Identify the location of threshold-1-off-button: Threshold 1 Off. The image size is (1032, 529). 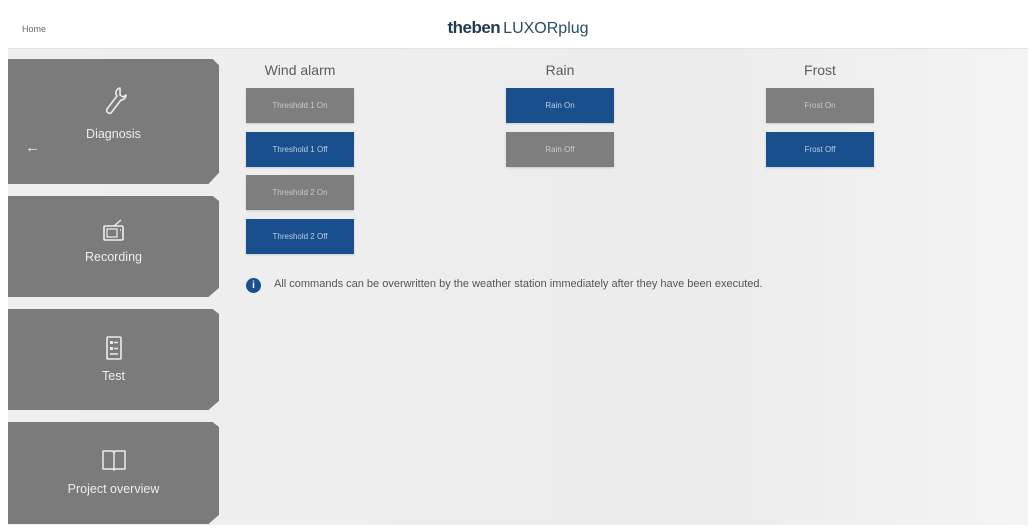
(300, 149).